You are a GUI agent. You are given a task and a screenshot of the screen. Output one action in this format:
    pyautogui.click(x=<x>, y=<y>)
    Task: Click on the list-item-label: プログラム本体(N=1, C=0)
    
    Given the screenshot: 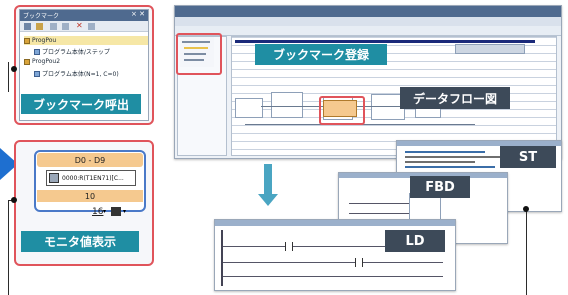 What is the action you would take?
    pyautogui.click(x=80, y=74)
    